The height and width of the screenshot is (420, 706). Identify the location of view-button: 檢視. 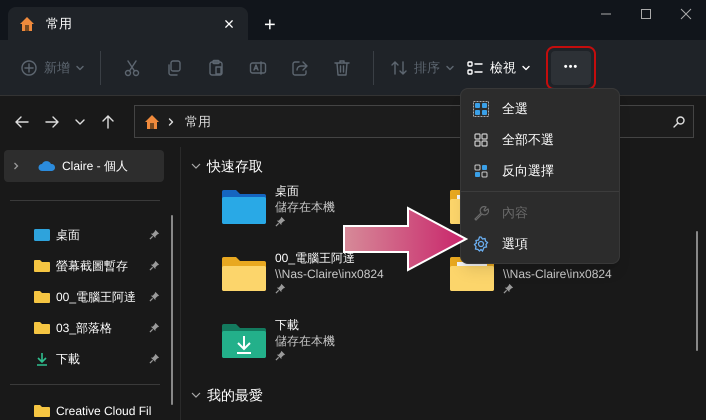
(498, 68).